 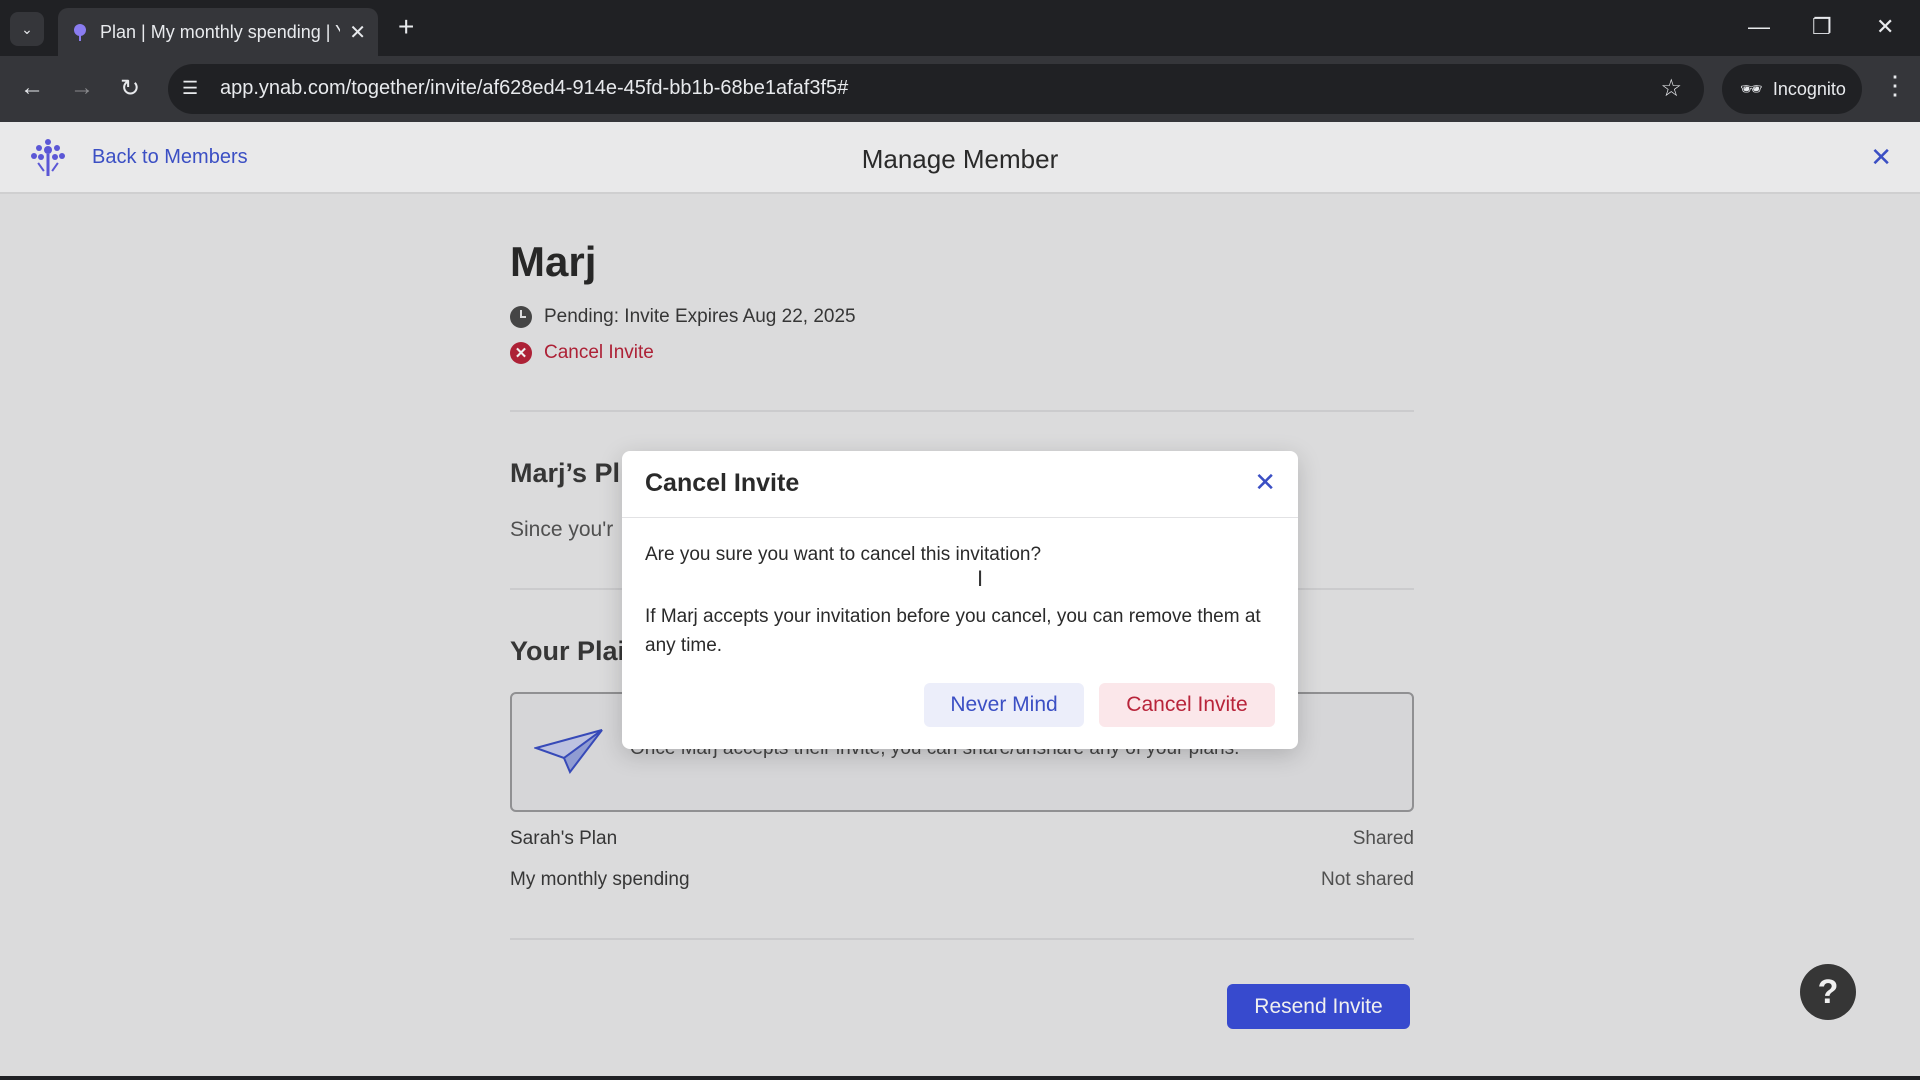 I want to click on site-info-icon: ☰, so click(x=190, y=88).